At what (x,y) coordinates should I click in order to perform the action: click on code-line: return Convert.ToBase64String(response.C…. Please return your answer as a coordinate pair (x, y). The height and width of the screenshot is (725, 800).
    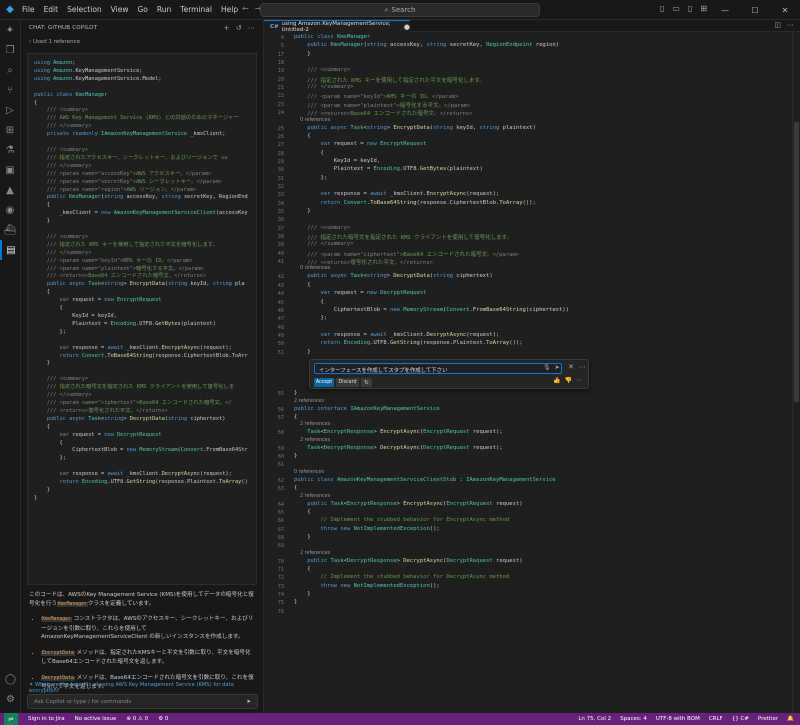
    Looking at the image, I should click on (415, 203).